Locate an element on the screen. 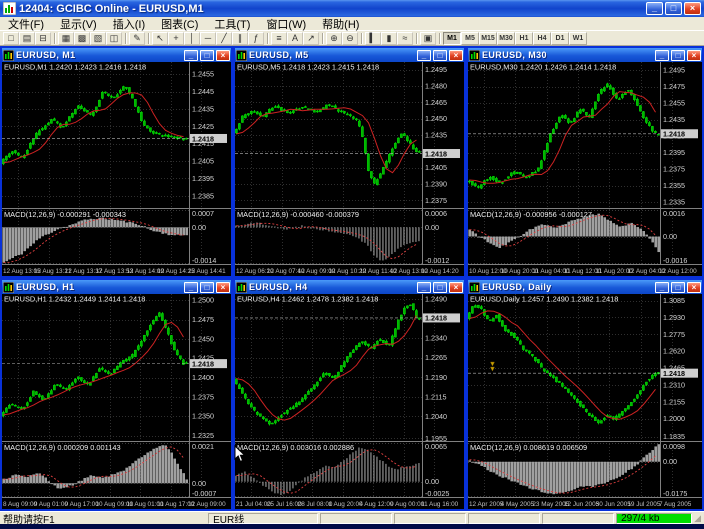 The height and width of the screenshot is (529, 704). svg-text: 19 Jul 2005 is located at coordinates (643, 504).